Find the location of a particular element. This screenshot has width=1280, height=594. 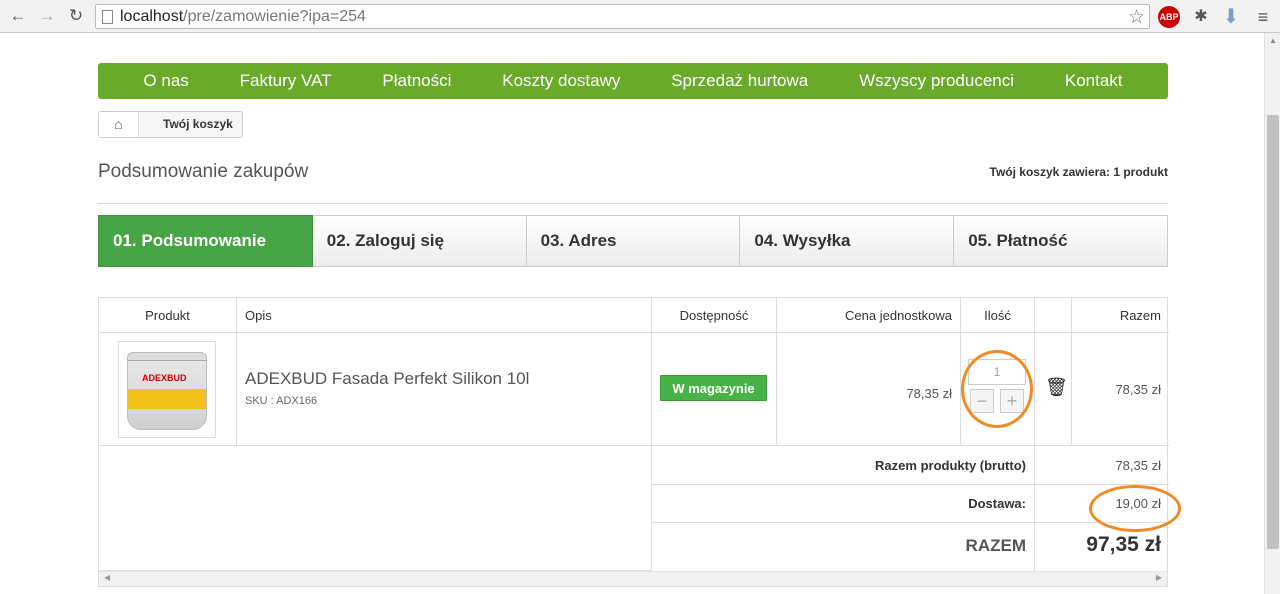

products-total-label-cell: Razem produkty (brutto) is located at coordinates (843, 465).